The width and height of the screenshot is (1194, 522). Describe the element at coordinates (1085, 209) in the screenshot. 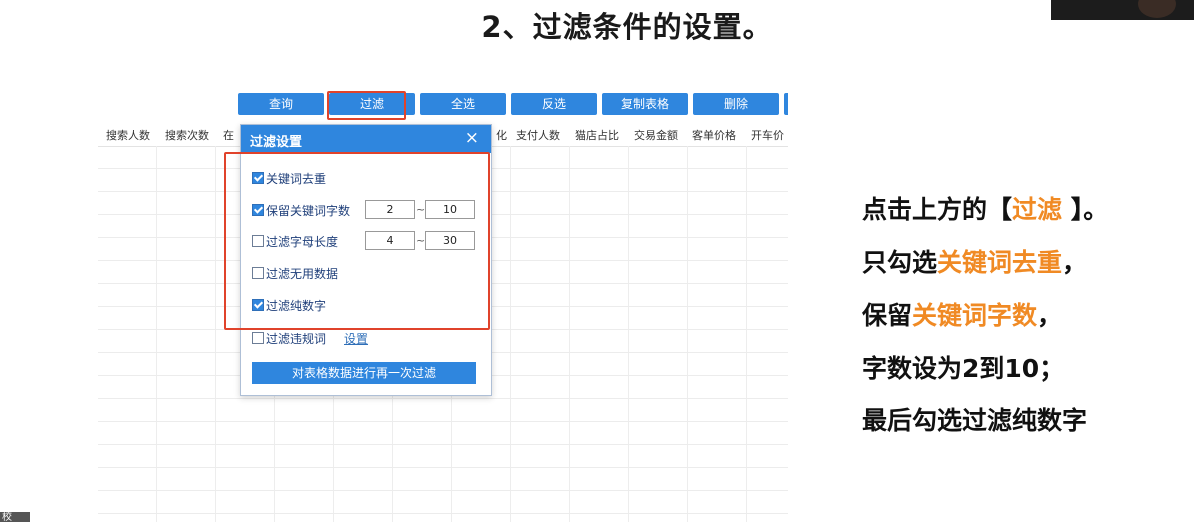

I see `note-text: 】。` at that location.